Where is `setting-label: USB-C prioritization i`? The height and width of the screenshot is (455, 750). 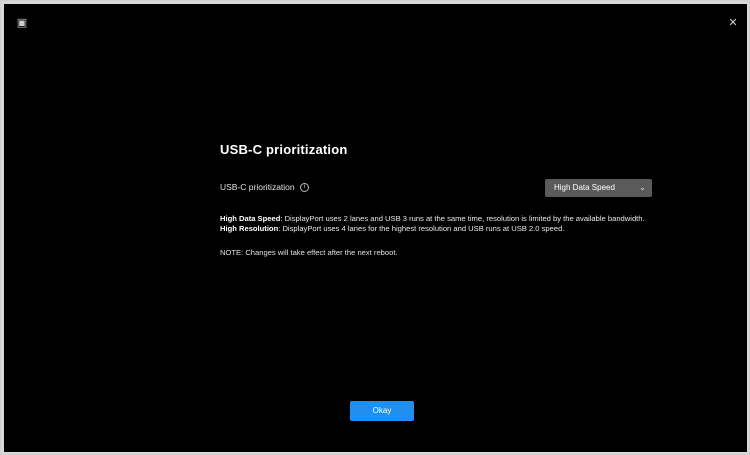 setting-label: USB-C prioritization i is located at coordinates (265, 187).